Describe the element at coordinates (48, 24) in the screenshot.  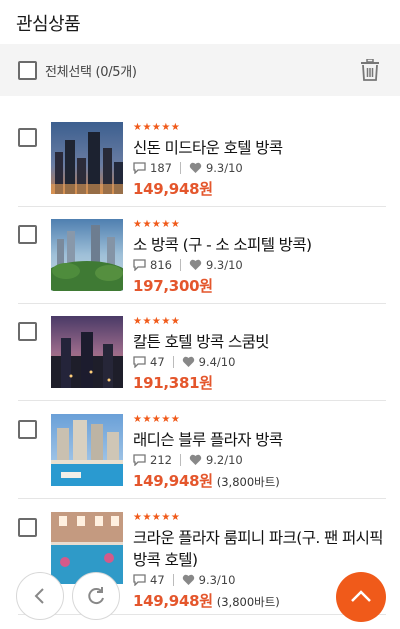
I see `page-title: 관심상품` at that location.